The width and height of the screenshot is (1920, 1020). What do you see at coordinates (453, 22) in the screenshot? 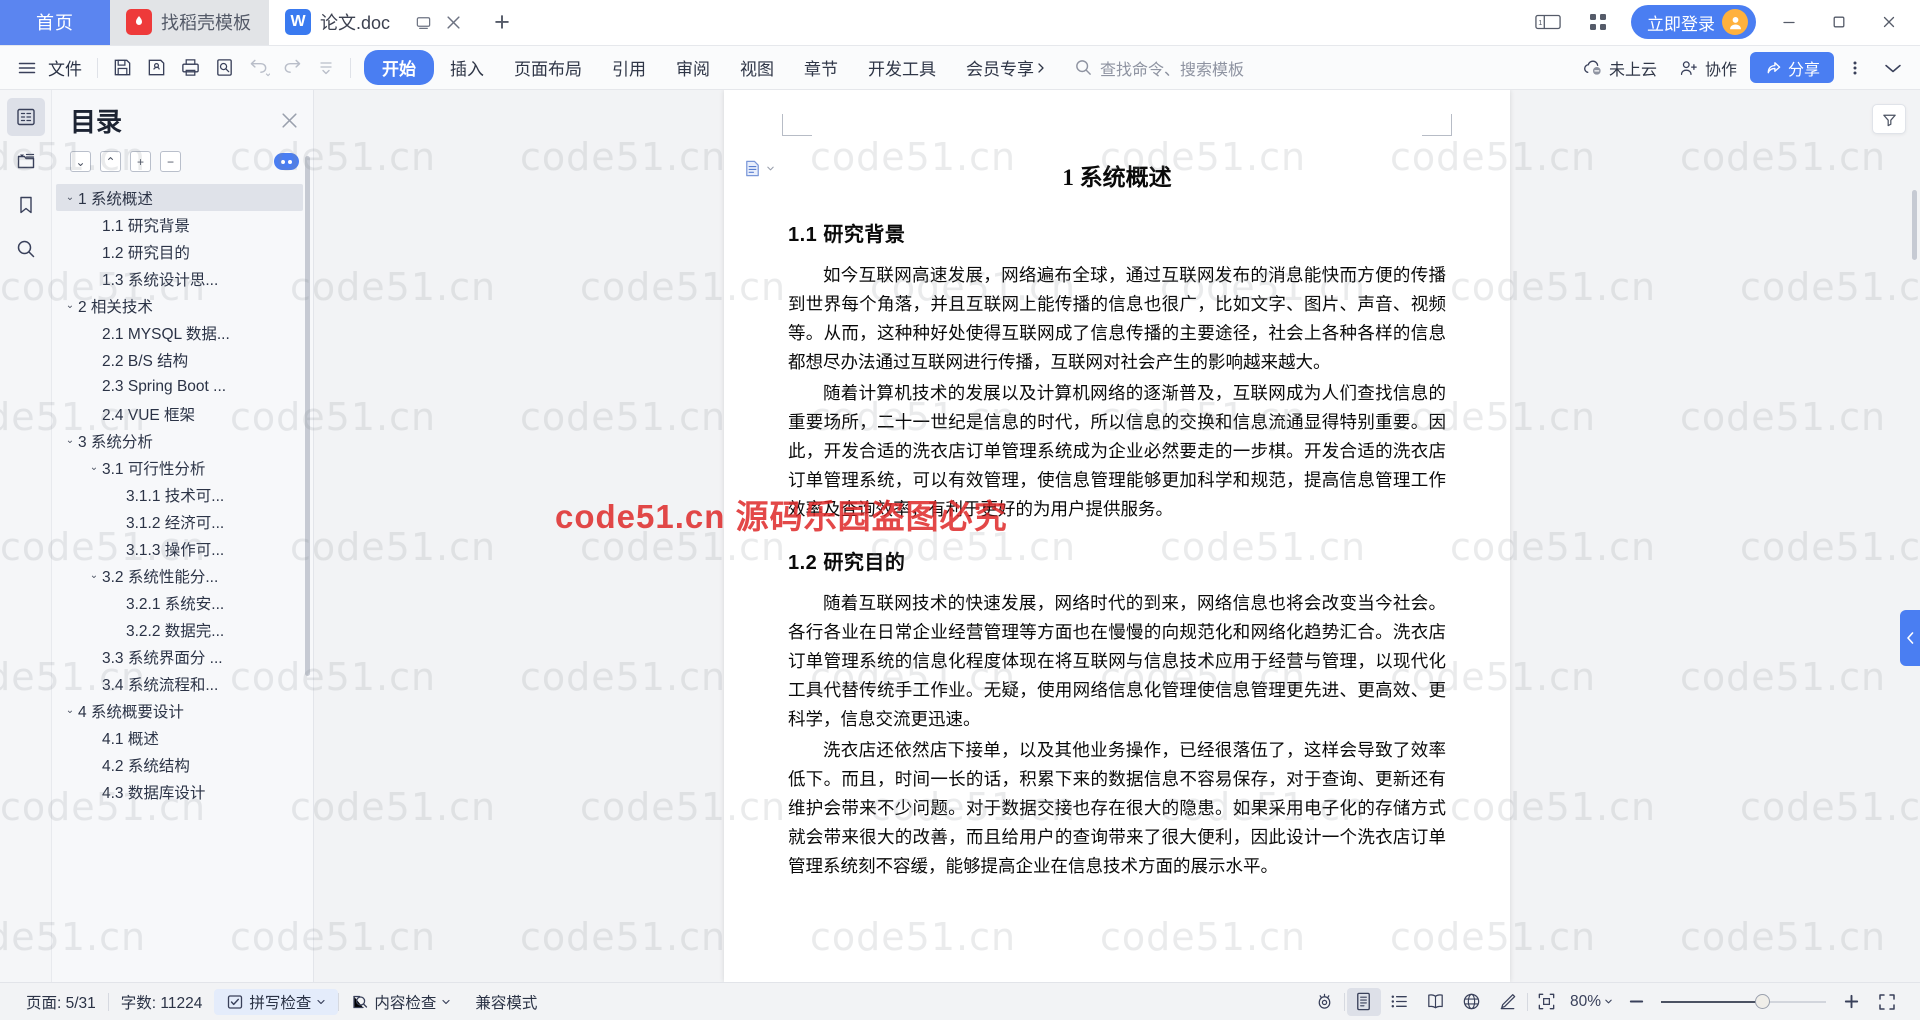
I see `close-tab-icon` at bounding box center [453, 22].